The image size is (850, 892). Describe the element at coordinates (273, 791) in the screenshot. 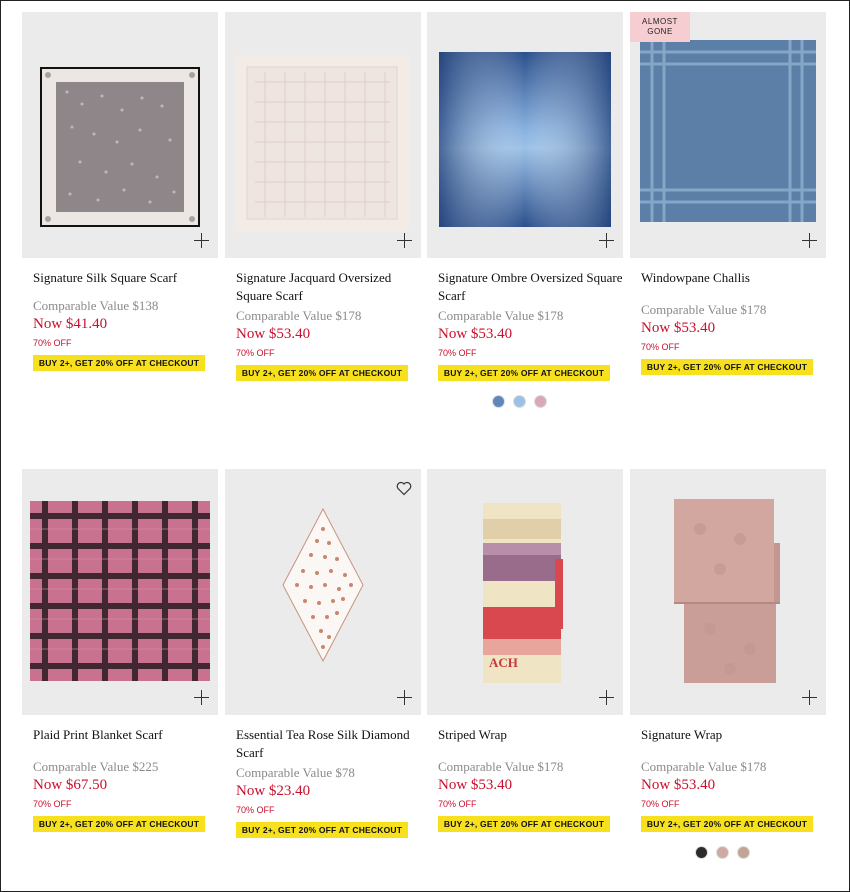

I see `sale-price: Now $23.40` at that location.